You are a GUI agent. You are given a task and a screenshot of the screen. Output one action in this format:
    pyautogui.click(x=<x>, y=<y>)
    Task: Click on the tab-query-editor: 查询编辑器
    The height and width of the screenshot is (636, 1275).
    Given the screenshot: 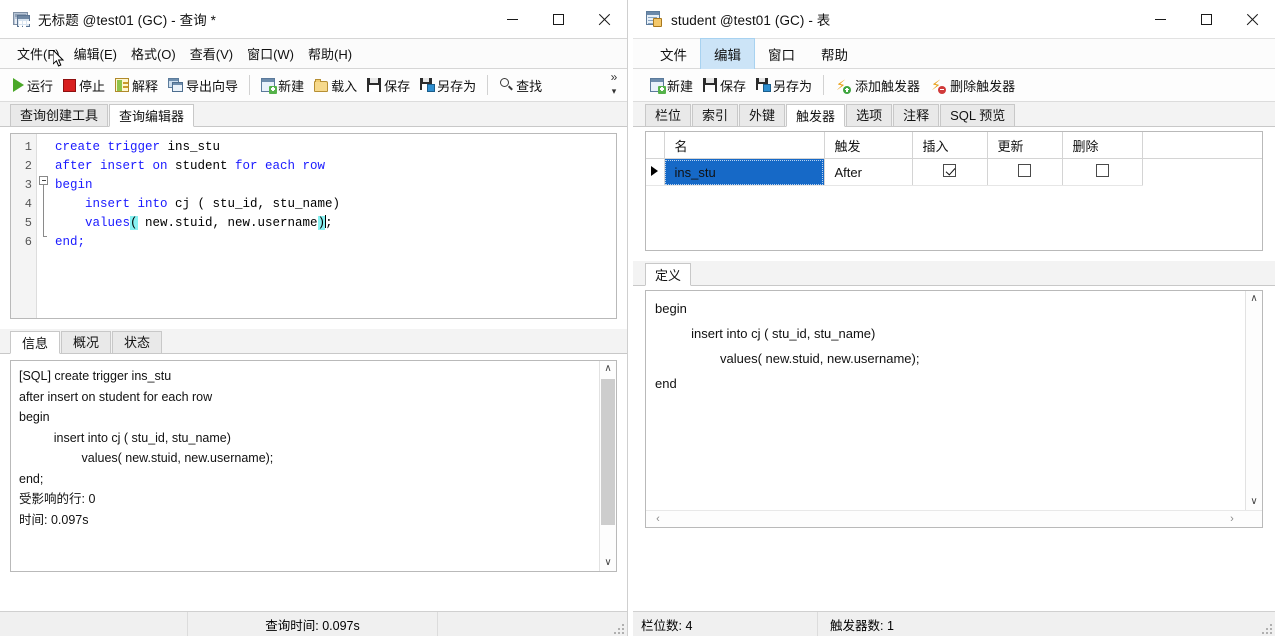 What is the action you would take?
    pyautogui.click(x=152, y=115)
    